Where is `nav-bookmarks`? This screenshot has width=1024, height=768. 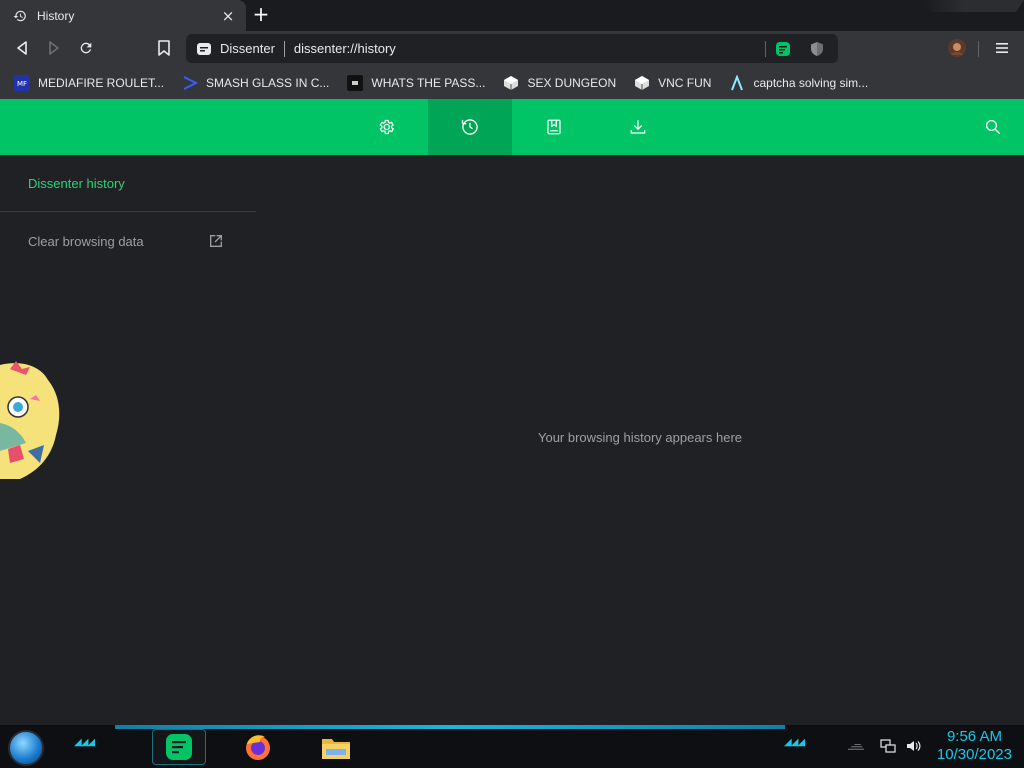
nav-bookmarks is located at coordinates (554, 127).